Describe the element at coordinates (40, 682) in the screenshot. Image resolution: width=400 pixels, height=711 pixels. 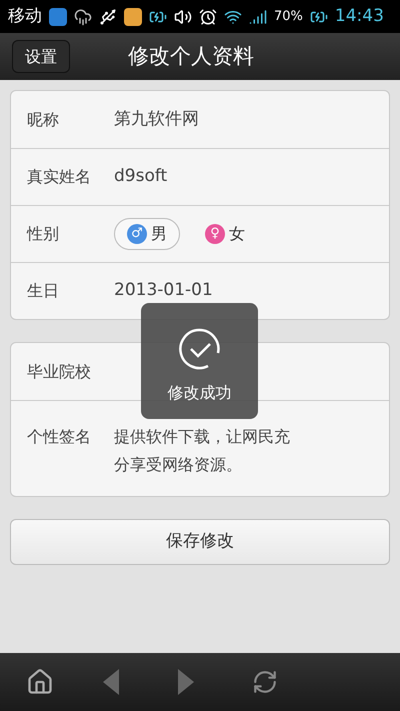
I see `home-icon` at that location.